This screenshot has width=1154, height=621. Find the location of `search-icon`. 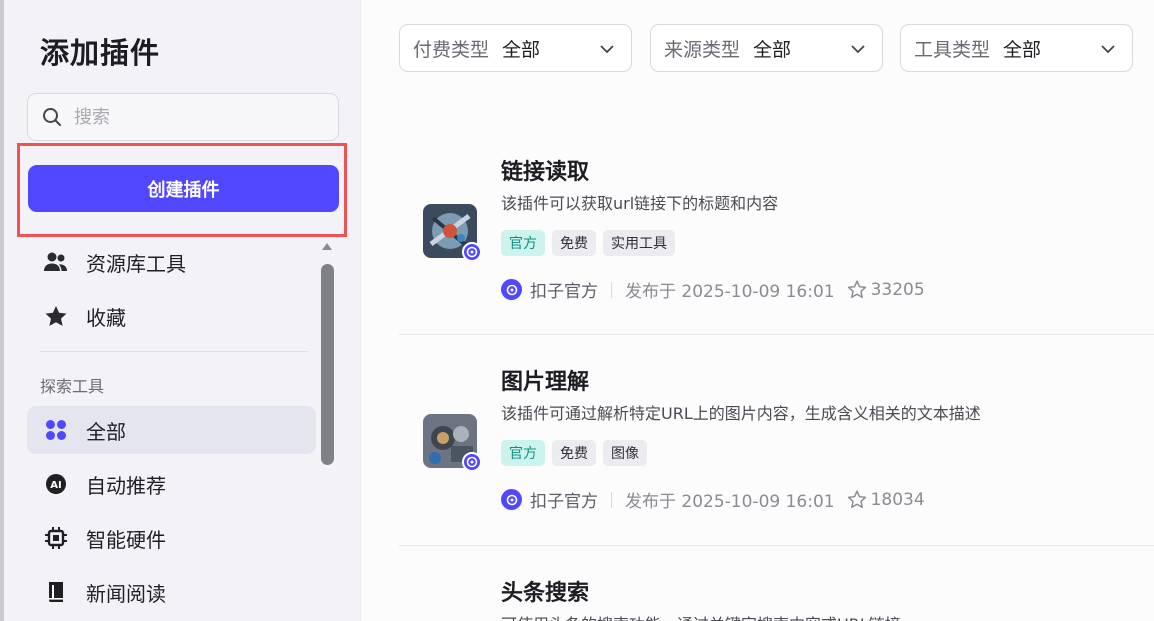

search-icon is located at coordinates (52, 117).